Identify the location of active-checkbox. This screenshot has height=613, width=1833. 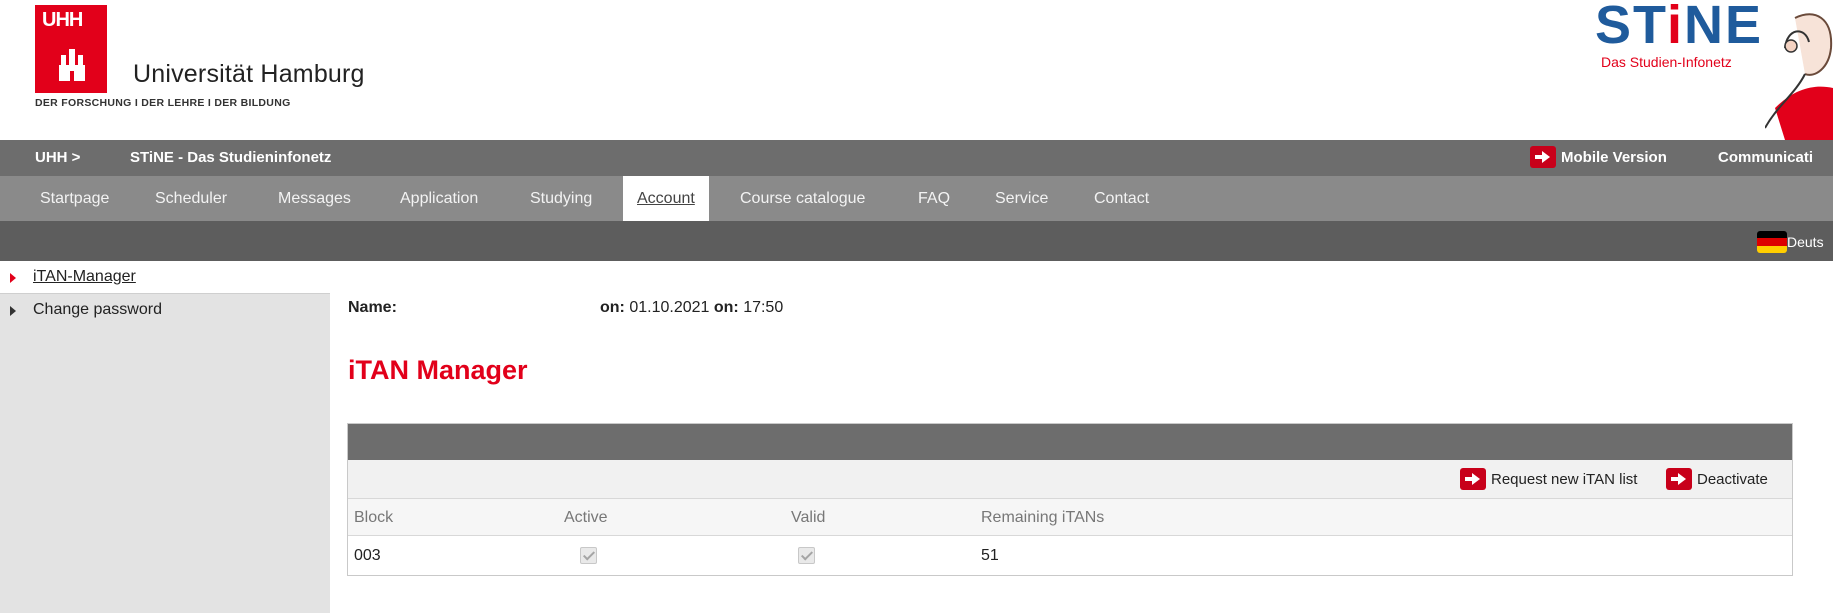
(588, 555).